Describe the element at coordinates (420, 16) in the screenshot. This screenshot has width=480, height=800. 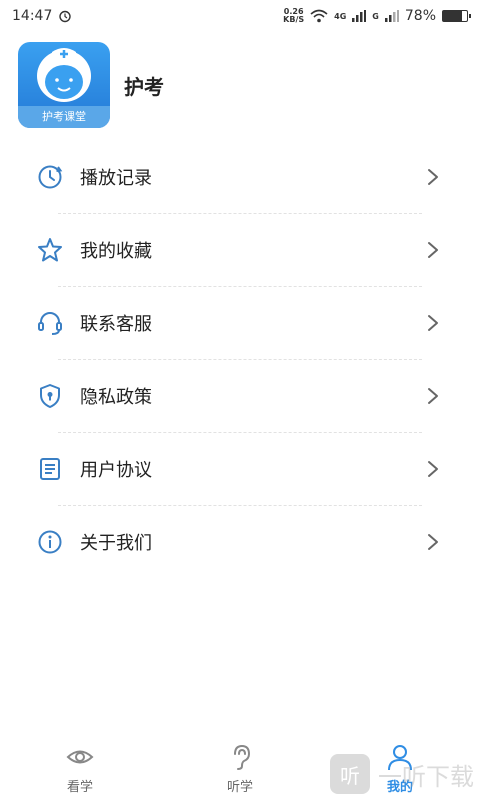
I see `battery-percent: 78%` at that location.